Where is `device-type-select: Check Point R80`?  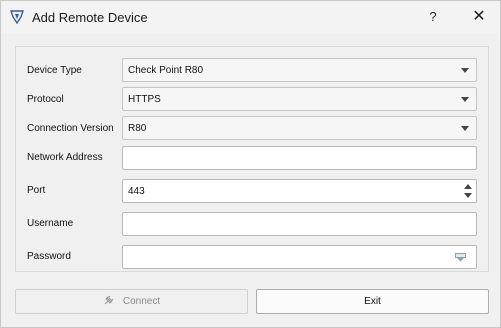 device-type-select: Check Point R80 is located at coordinates (299, 70).